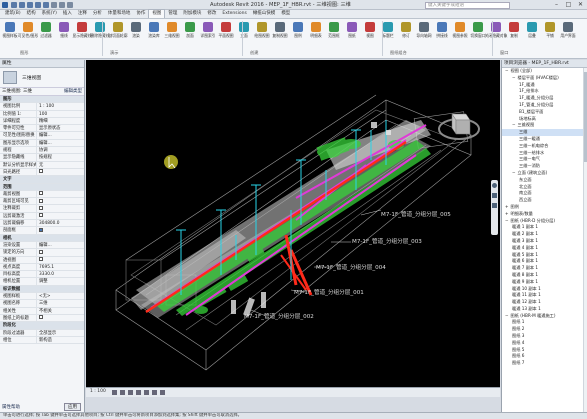 The height and width of the screenshot is (419, 587). What do you see at coordinates (234, 14) in the screenshot?
I see `ribbon-tab: Extensions` at bounding box center [234, 14].